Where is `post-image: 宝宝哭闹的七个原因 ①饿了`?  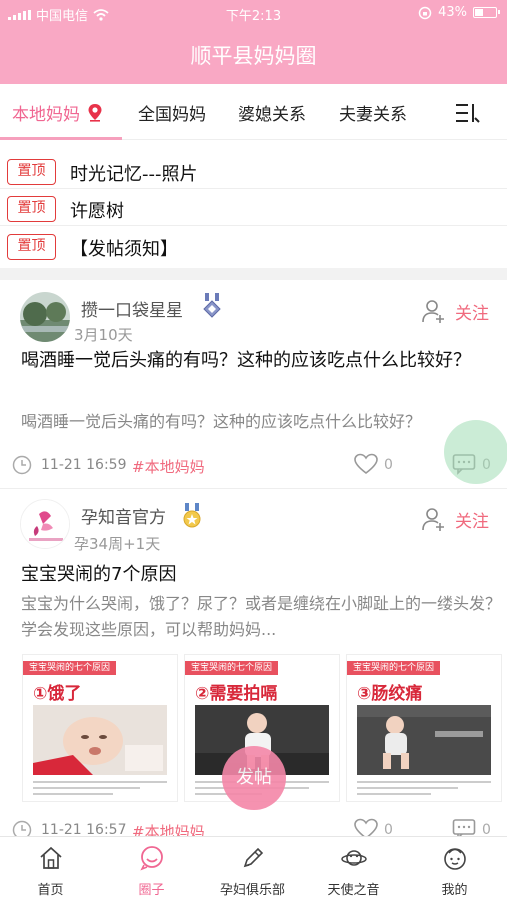
post-image: 宝宝哭闹的七个原因 ①饿了 is located at coordinates (100, 728).